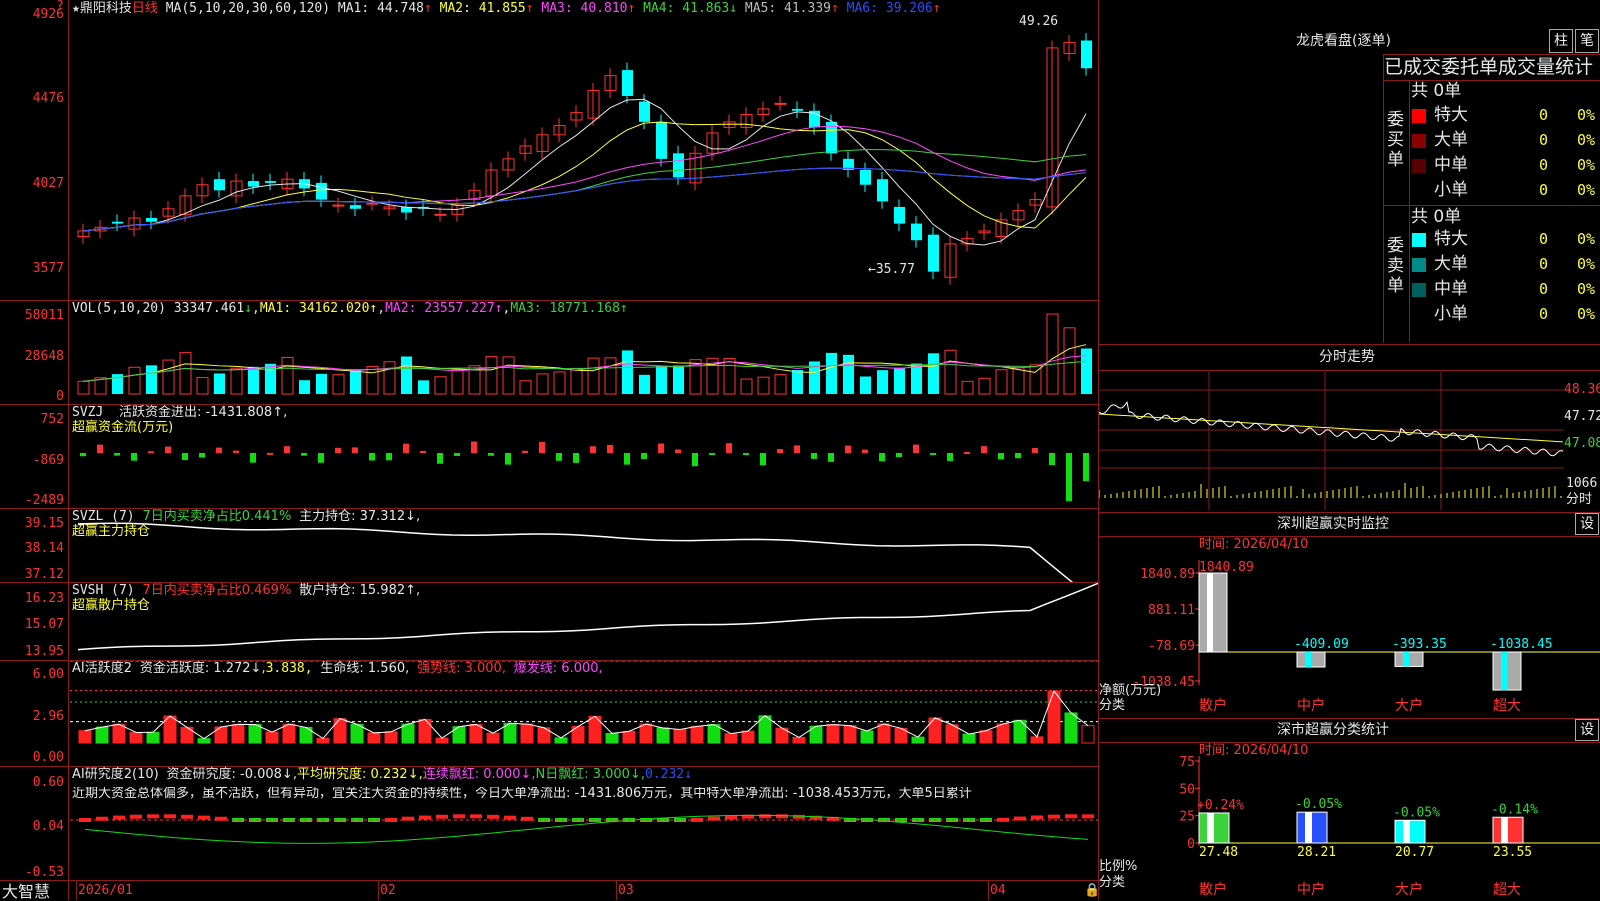  I want to click on capital-flow-chart, so click(584, 456).